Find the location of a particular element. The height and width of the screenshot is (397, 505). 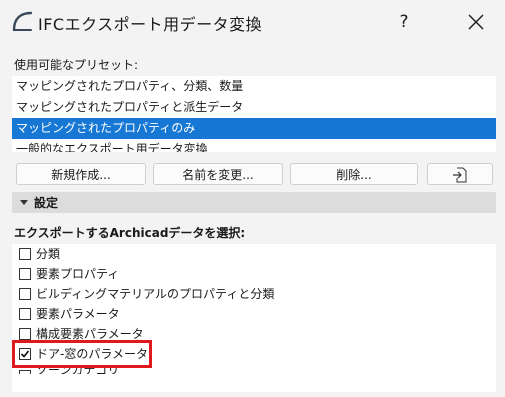

checklist-row: ビルディングマテリアルのプロパティと分類 is located at coordinates (254, 294).